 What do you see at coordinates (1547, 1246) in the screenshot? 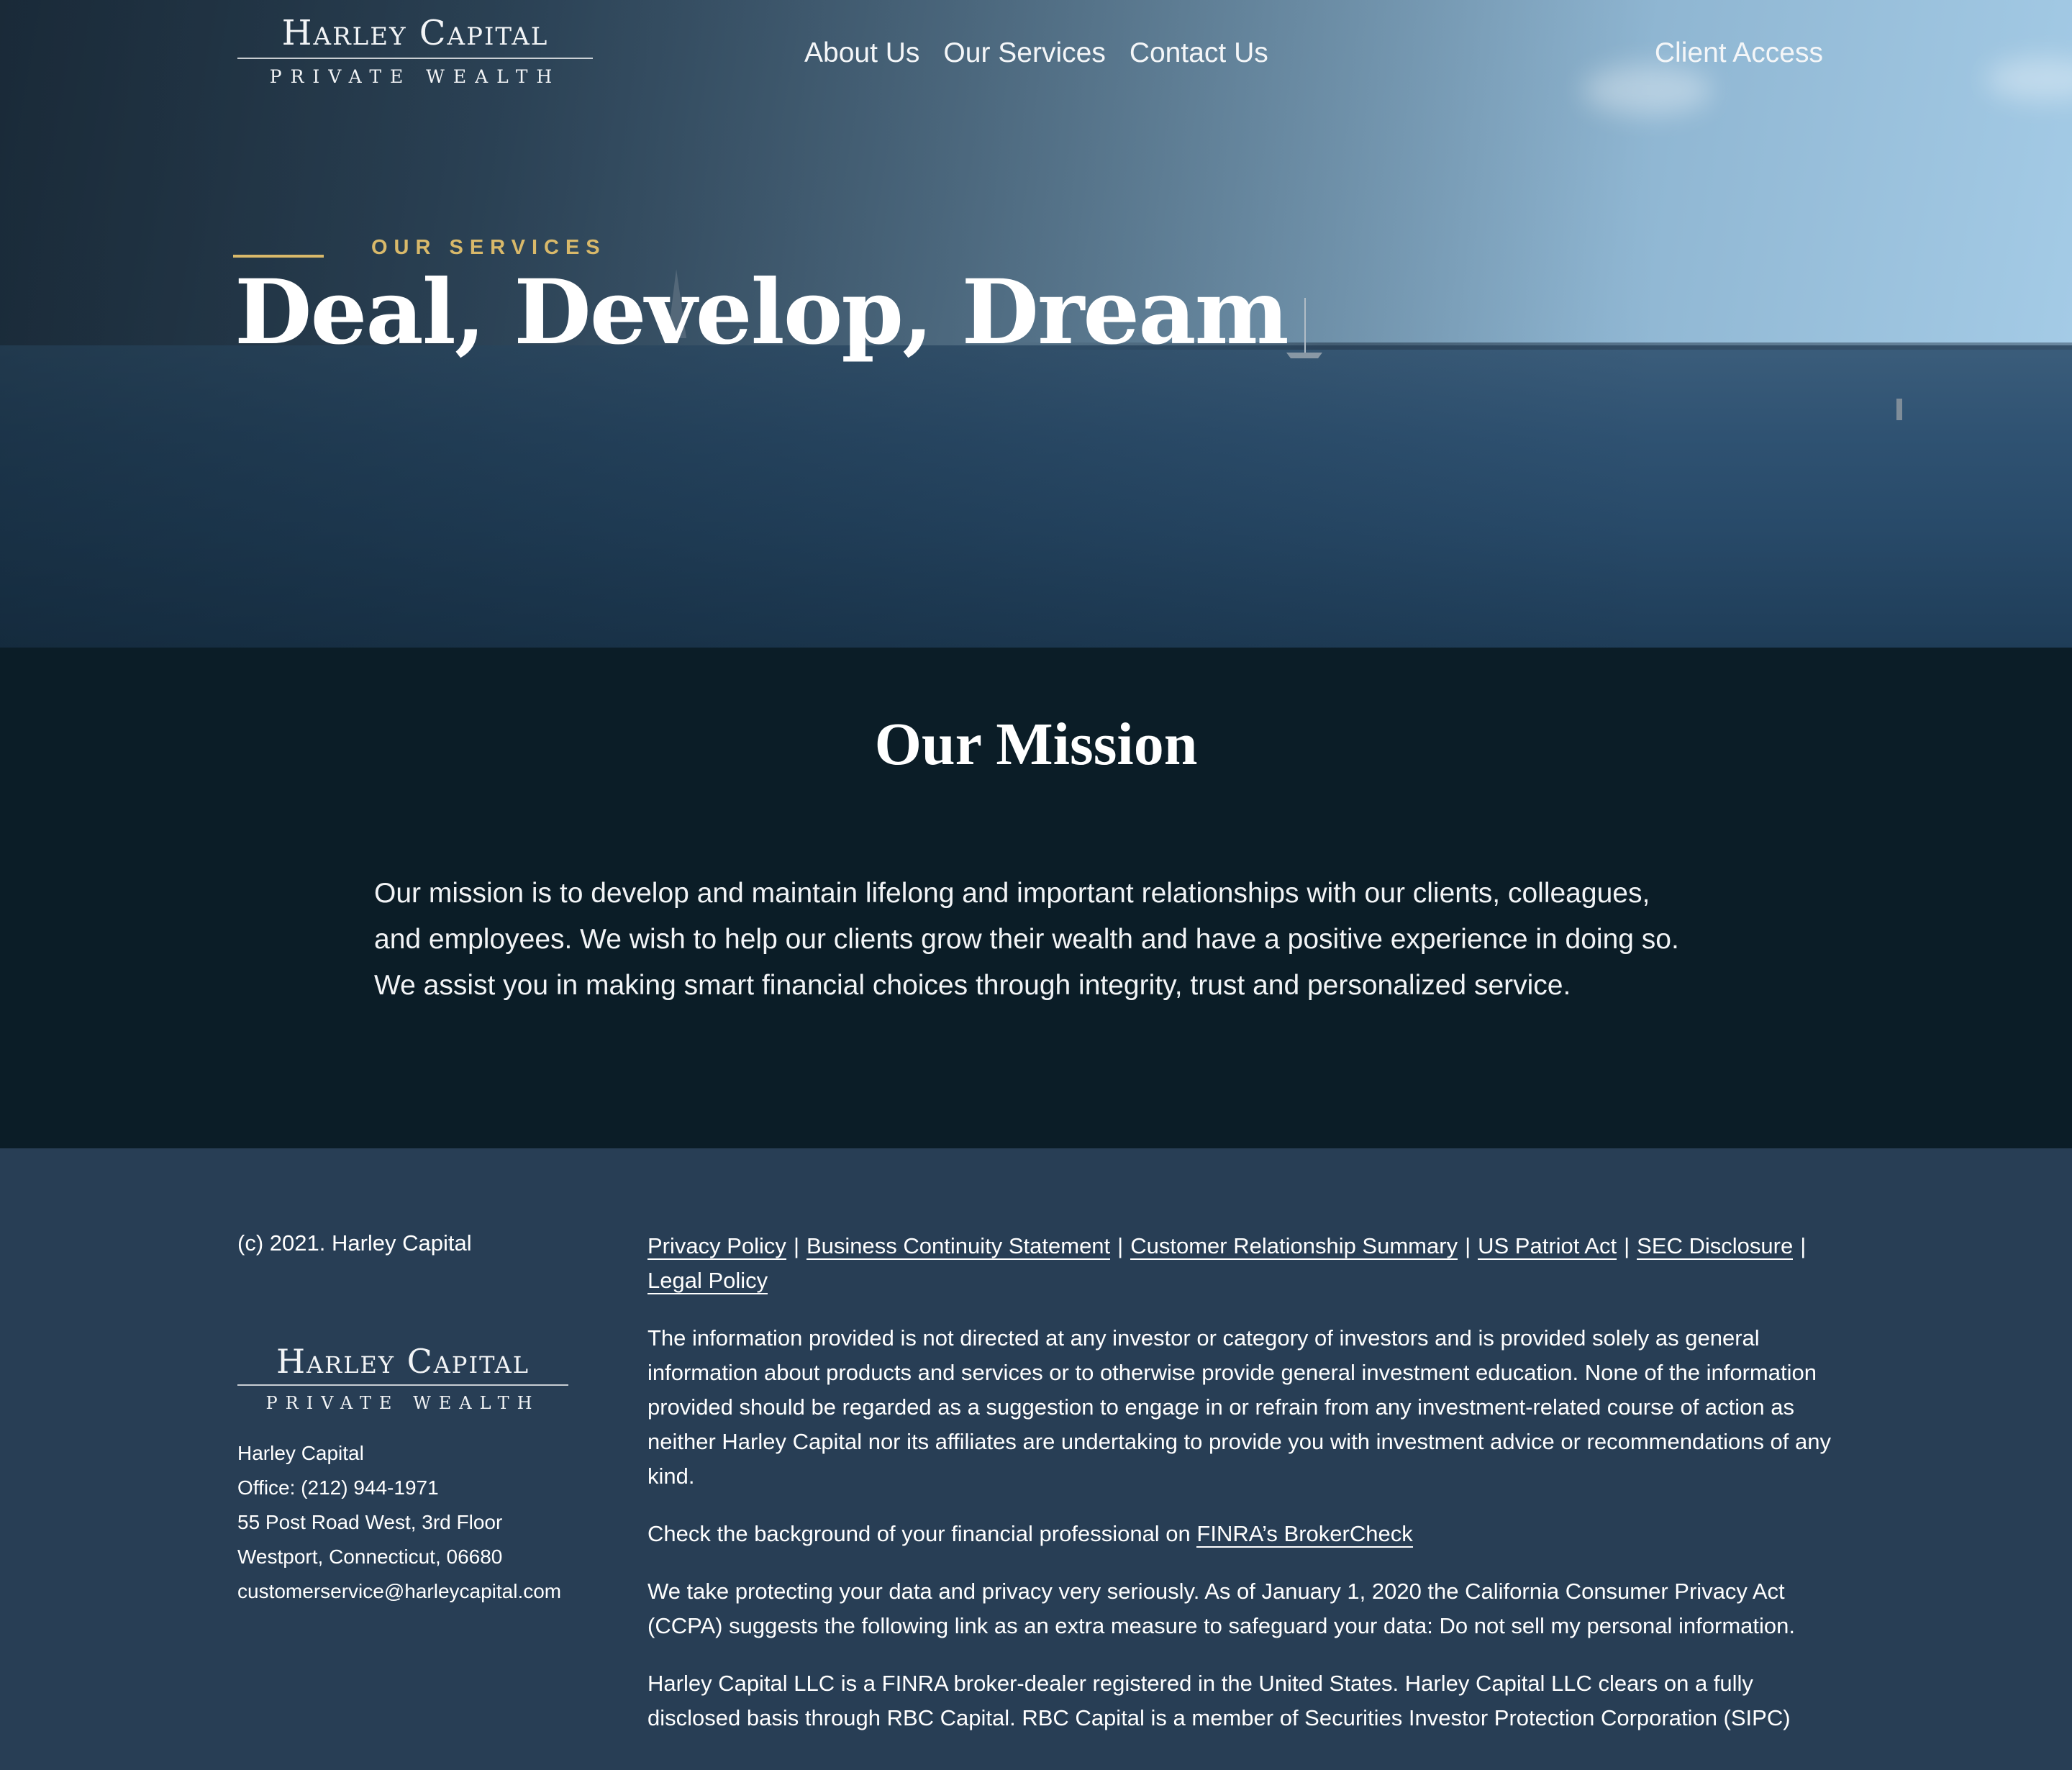
I see `us-patriot-act-link: US Patriot Act` at bounding box center [1547, 1246].